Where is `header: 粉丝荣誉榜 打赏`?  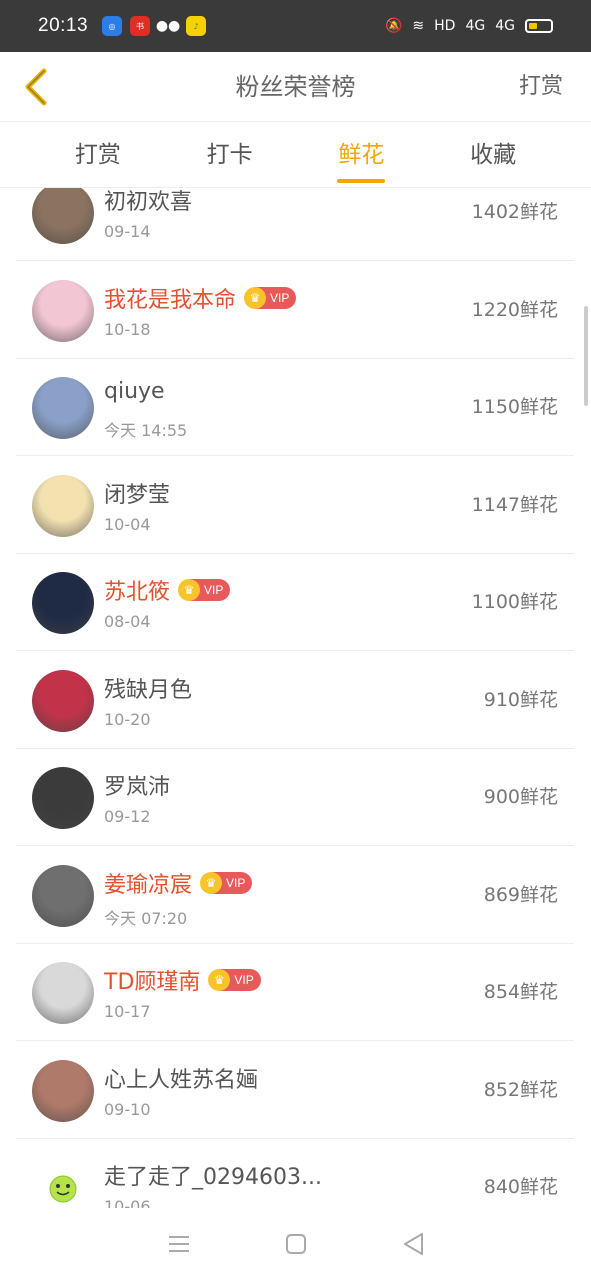
header: 粉丝荣誉榜 打赏 is located at coordinates (295, 87).